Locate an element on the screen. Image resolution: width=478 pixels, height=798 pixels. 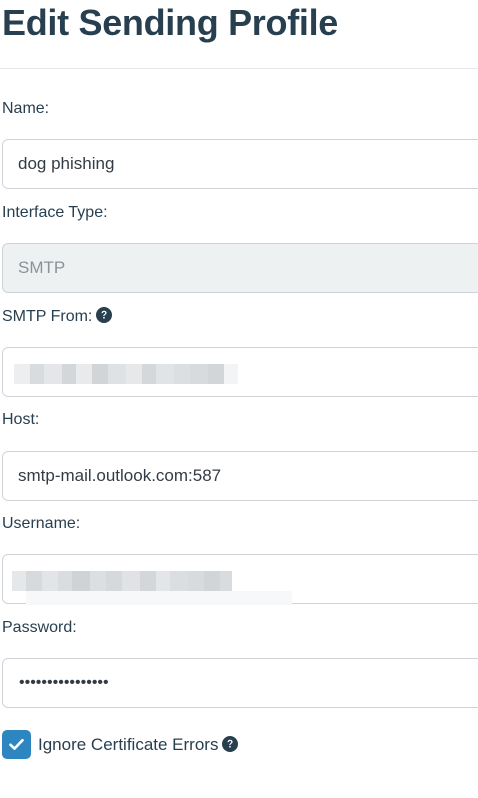
smtp-from-label: SMTP From: is located at coordinates (47, 316).